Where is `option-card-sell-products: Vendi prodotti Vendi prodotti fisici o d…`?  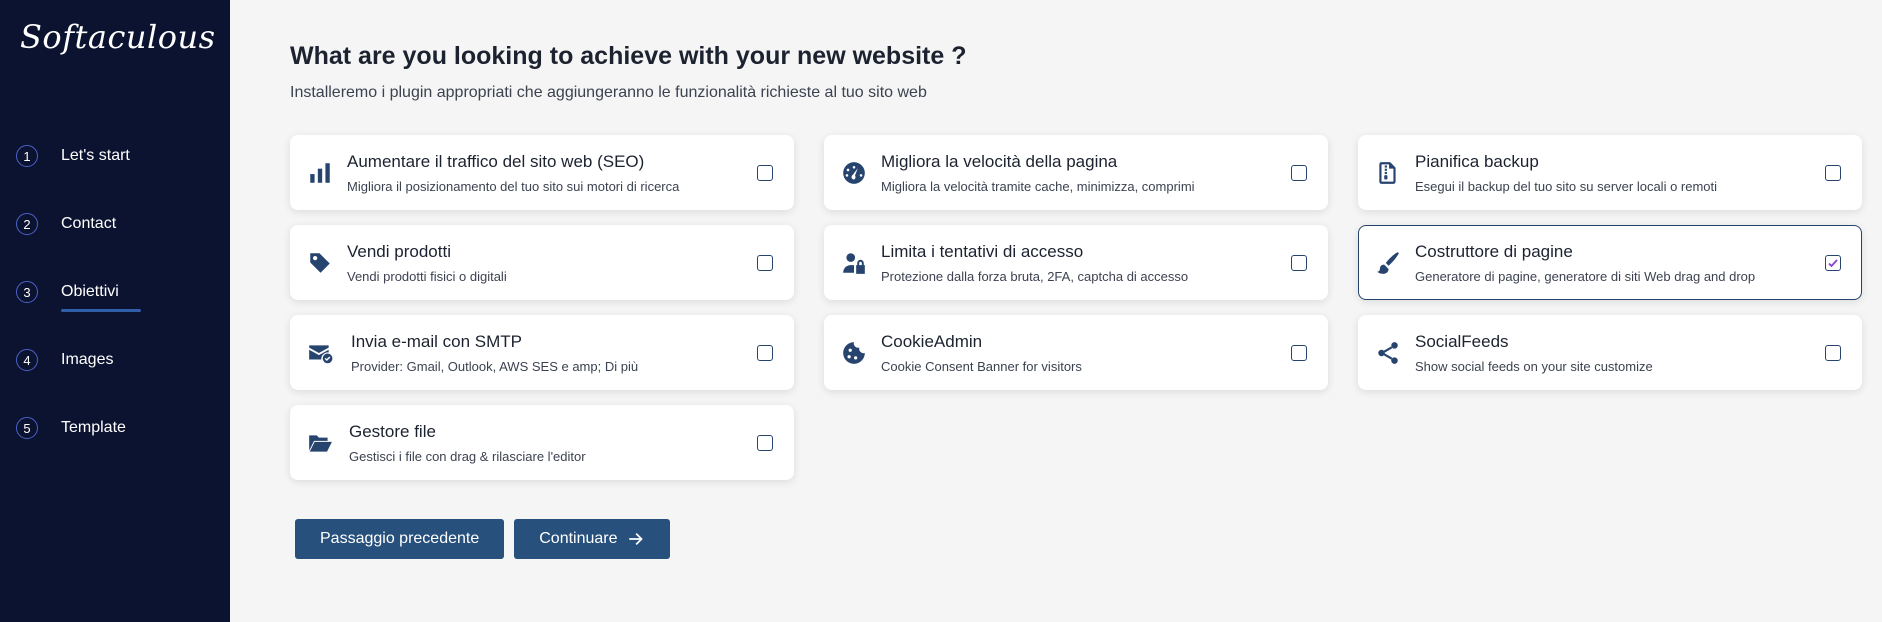
option-card-sell-products: Vendi prodotti Vendi prodotti fisici o d… is located at coordinates (542, 262).